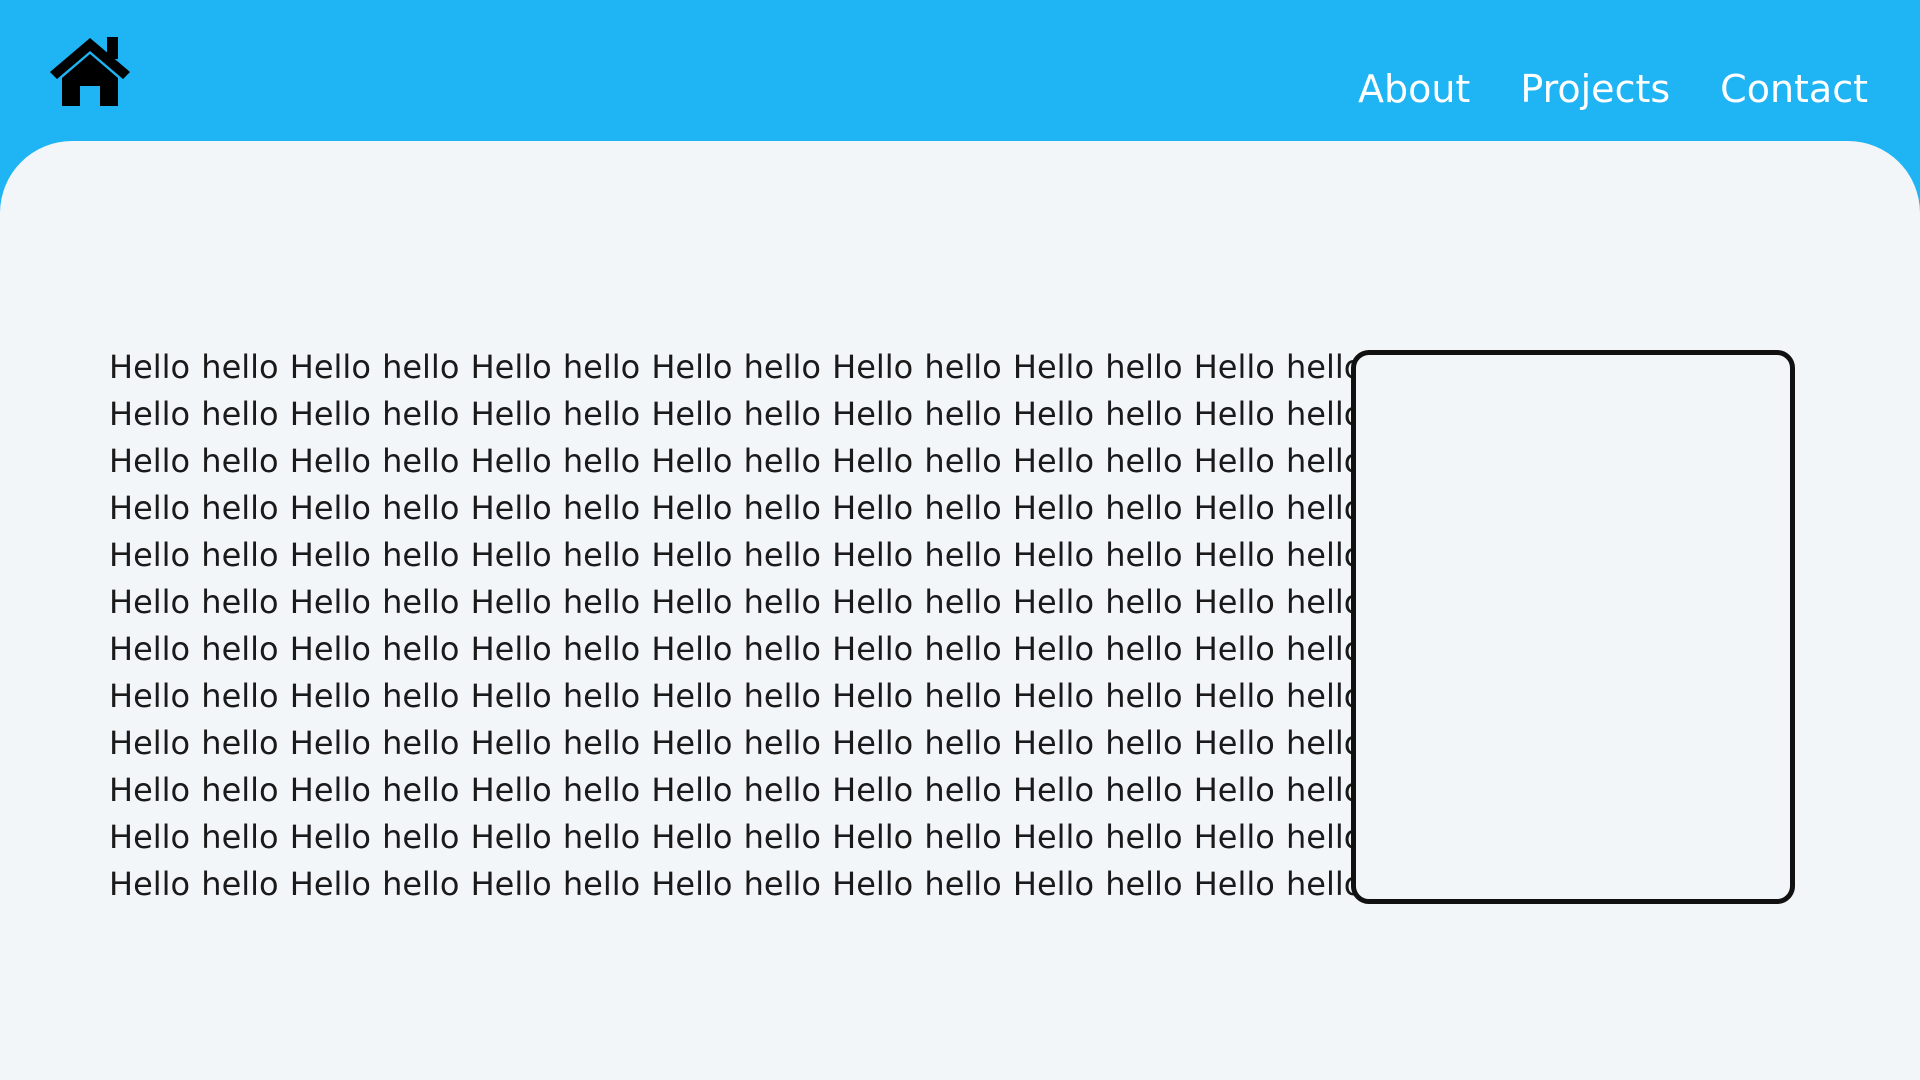 The width and height of the screenshot is (1920, 1080). What do you see at coordinates (1414, 89) in the screenshot?
I see `nav-link-about: About` at bounding box center [1414, 89].